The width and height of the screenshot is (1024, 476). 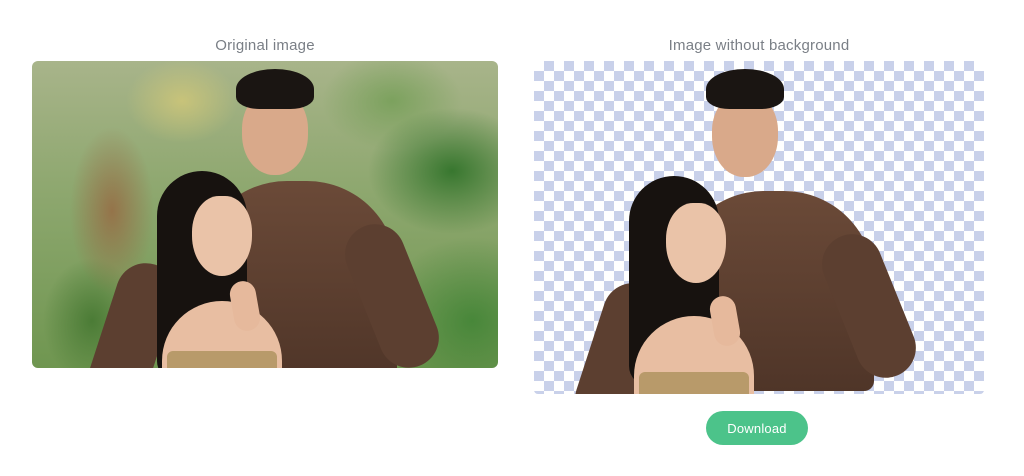 I want to click on original-image-title: Original image, so click(x=265, y=45).